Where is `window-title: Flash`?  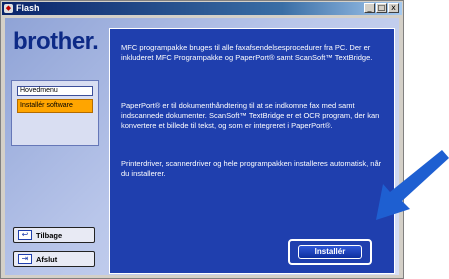 window-title: Flash is located at coordinates (28, 8).